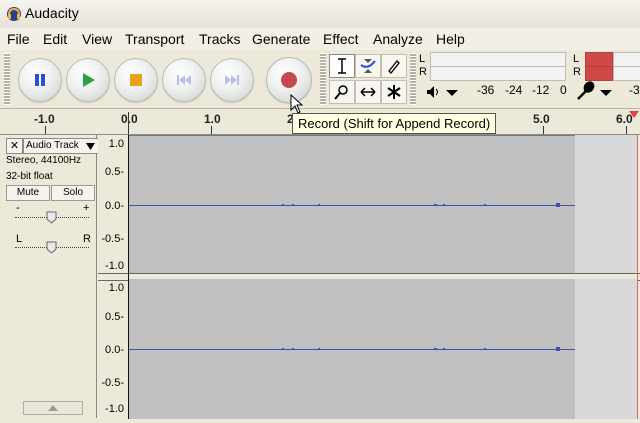 This screenshot has height=423, width=640. I want to click on time-zero-line, so click(128, 277).